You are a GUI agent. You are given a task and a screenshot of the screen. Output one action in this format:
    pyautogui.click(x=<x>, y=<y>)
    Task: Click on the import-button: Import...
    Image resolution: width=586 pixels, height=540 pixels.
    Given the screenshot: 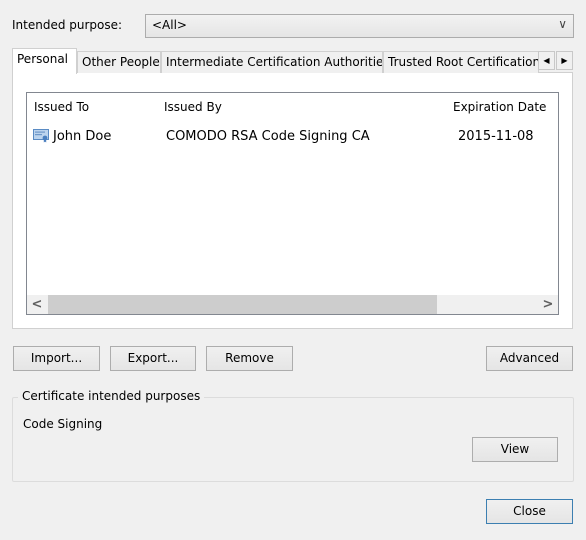 What is the action you would take?
    pyautogui.click(x=56, y=358)
    